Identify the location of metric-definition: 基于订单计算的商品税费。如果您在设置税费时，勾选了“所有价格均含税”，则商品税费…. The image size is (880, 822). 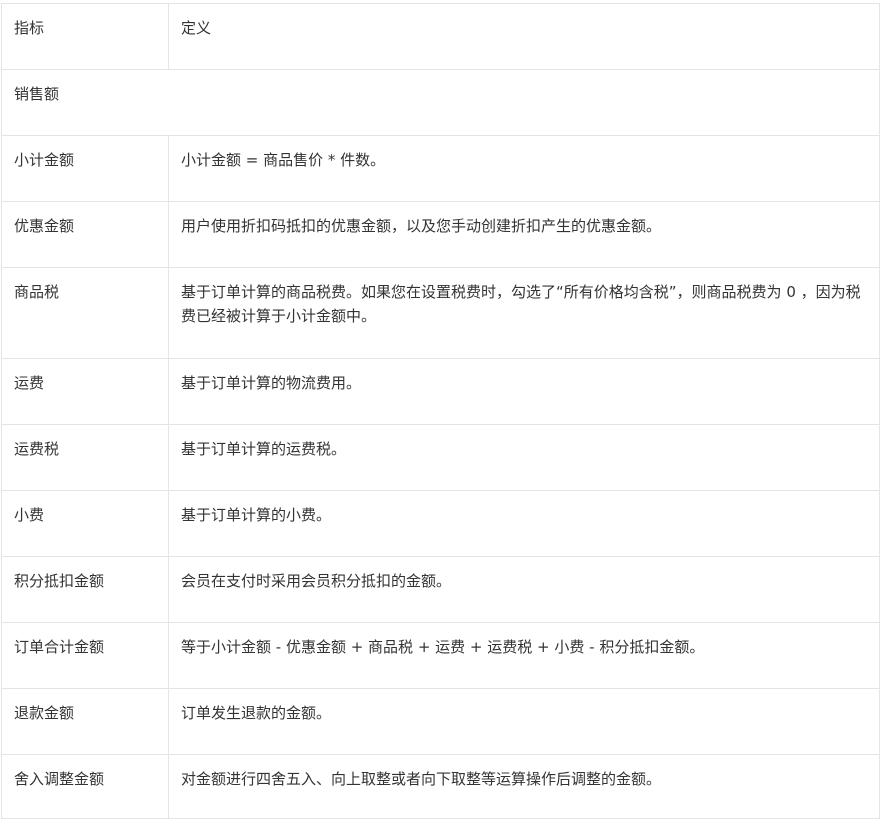
(524, 313).